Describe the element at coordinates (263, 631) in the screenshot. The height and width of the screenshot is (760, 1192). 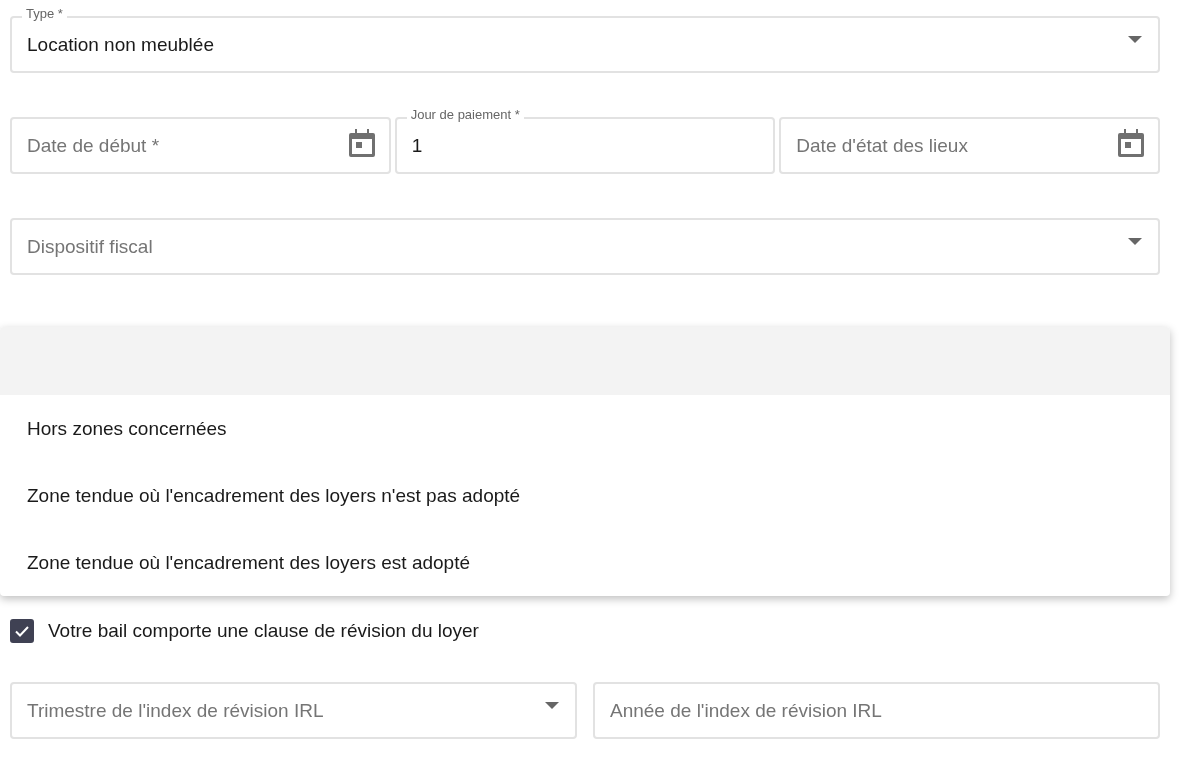
I see `checkbox-label: Votre bail comporte une clause de révision du loyer` at that location.